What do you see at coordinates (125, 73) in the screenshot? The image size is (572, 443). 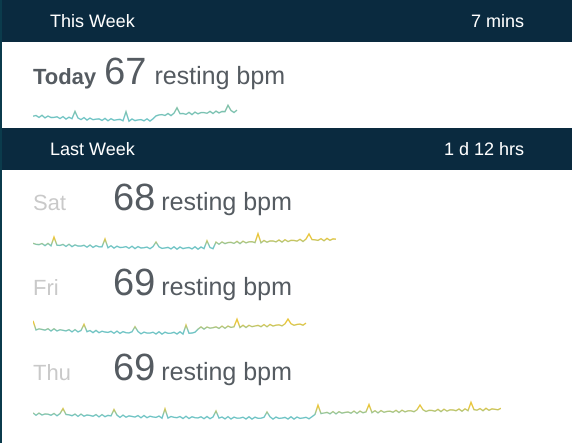 I see `bpm-value: 67` at bounding box center [125, 73].